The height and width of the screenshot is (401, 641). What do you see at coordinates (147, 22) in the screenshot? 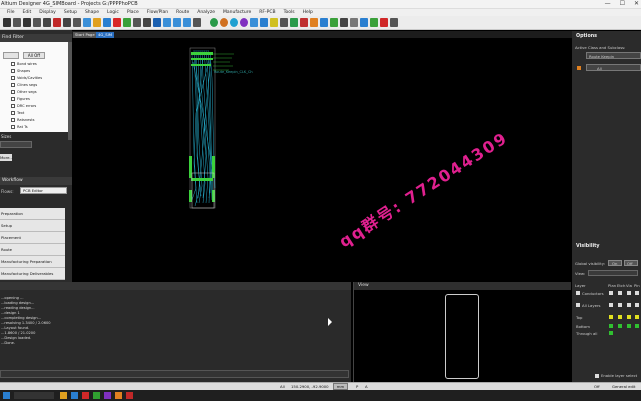
I see `grid-icon` at bounding box center [147, 22].